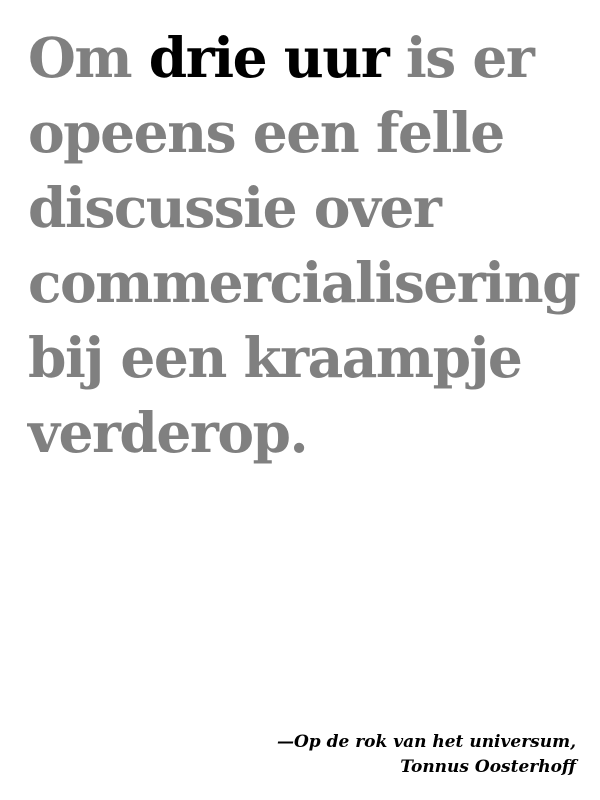 The width and height of the screenshot is (600, 800). I want to click on quote-line-2: opeens een felle, so click(266, 132).